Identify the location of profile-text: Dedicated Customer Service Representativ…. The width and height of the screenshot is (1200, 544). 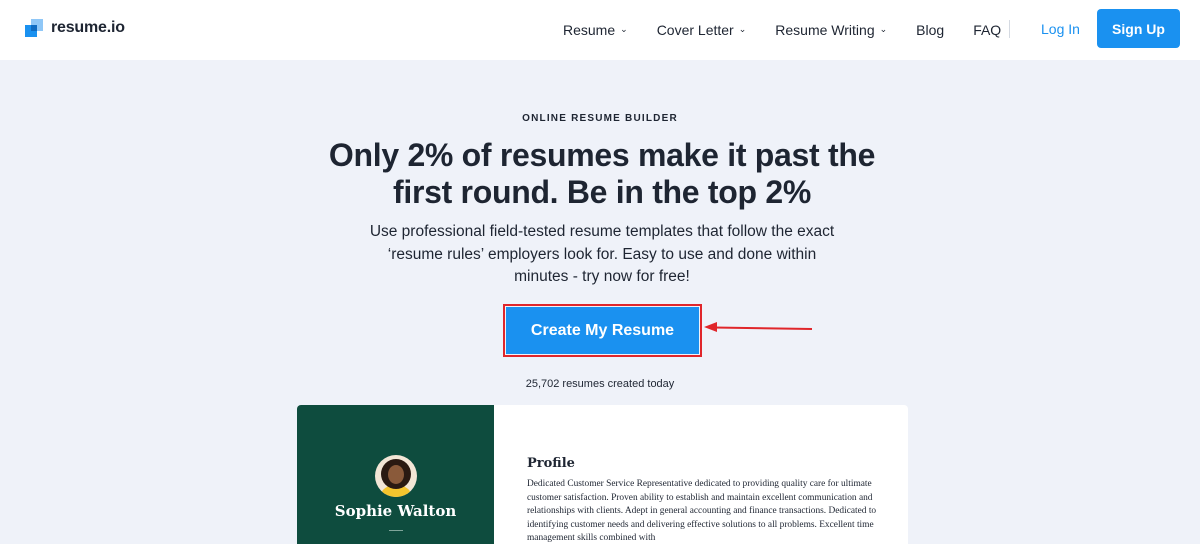
(702, 511).